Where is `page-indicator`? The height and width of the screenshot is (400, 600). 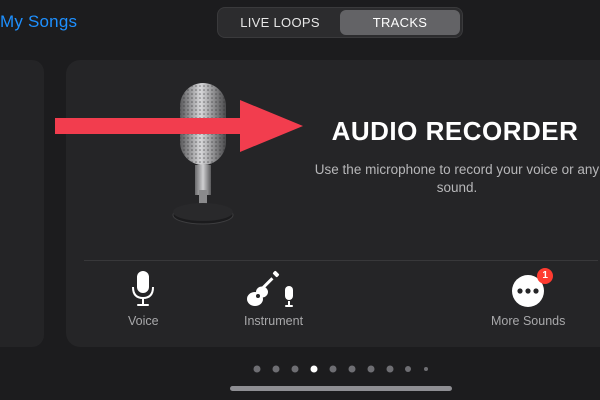 page-indicator is located at coordinates (300, 369).